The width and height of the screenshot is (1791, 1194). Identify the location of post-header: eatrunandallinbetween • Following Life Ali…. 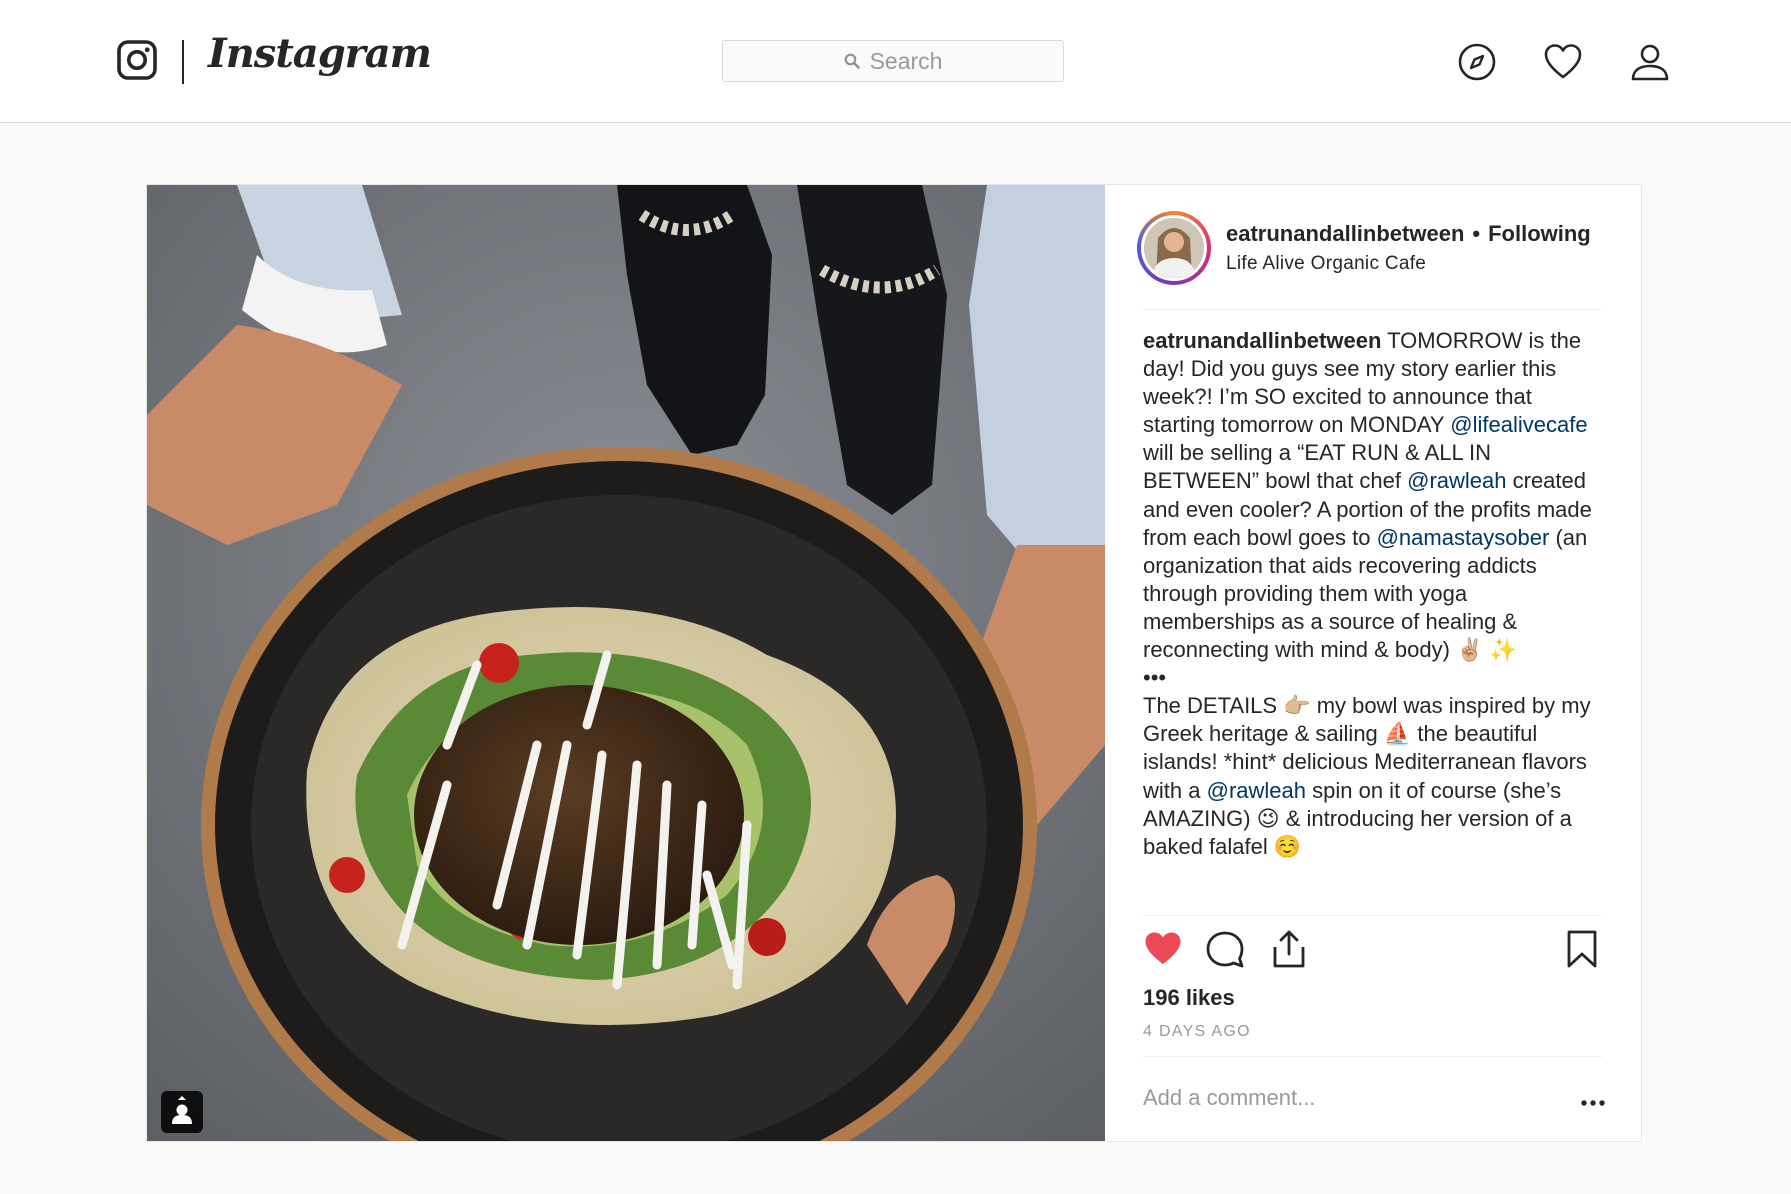
(1373, 247).